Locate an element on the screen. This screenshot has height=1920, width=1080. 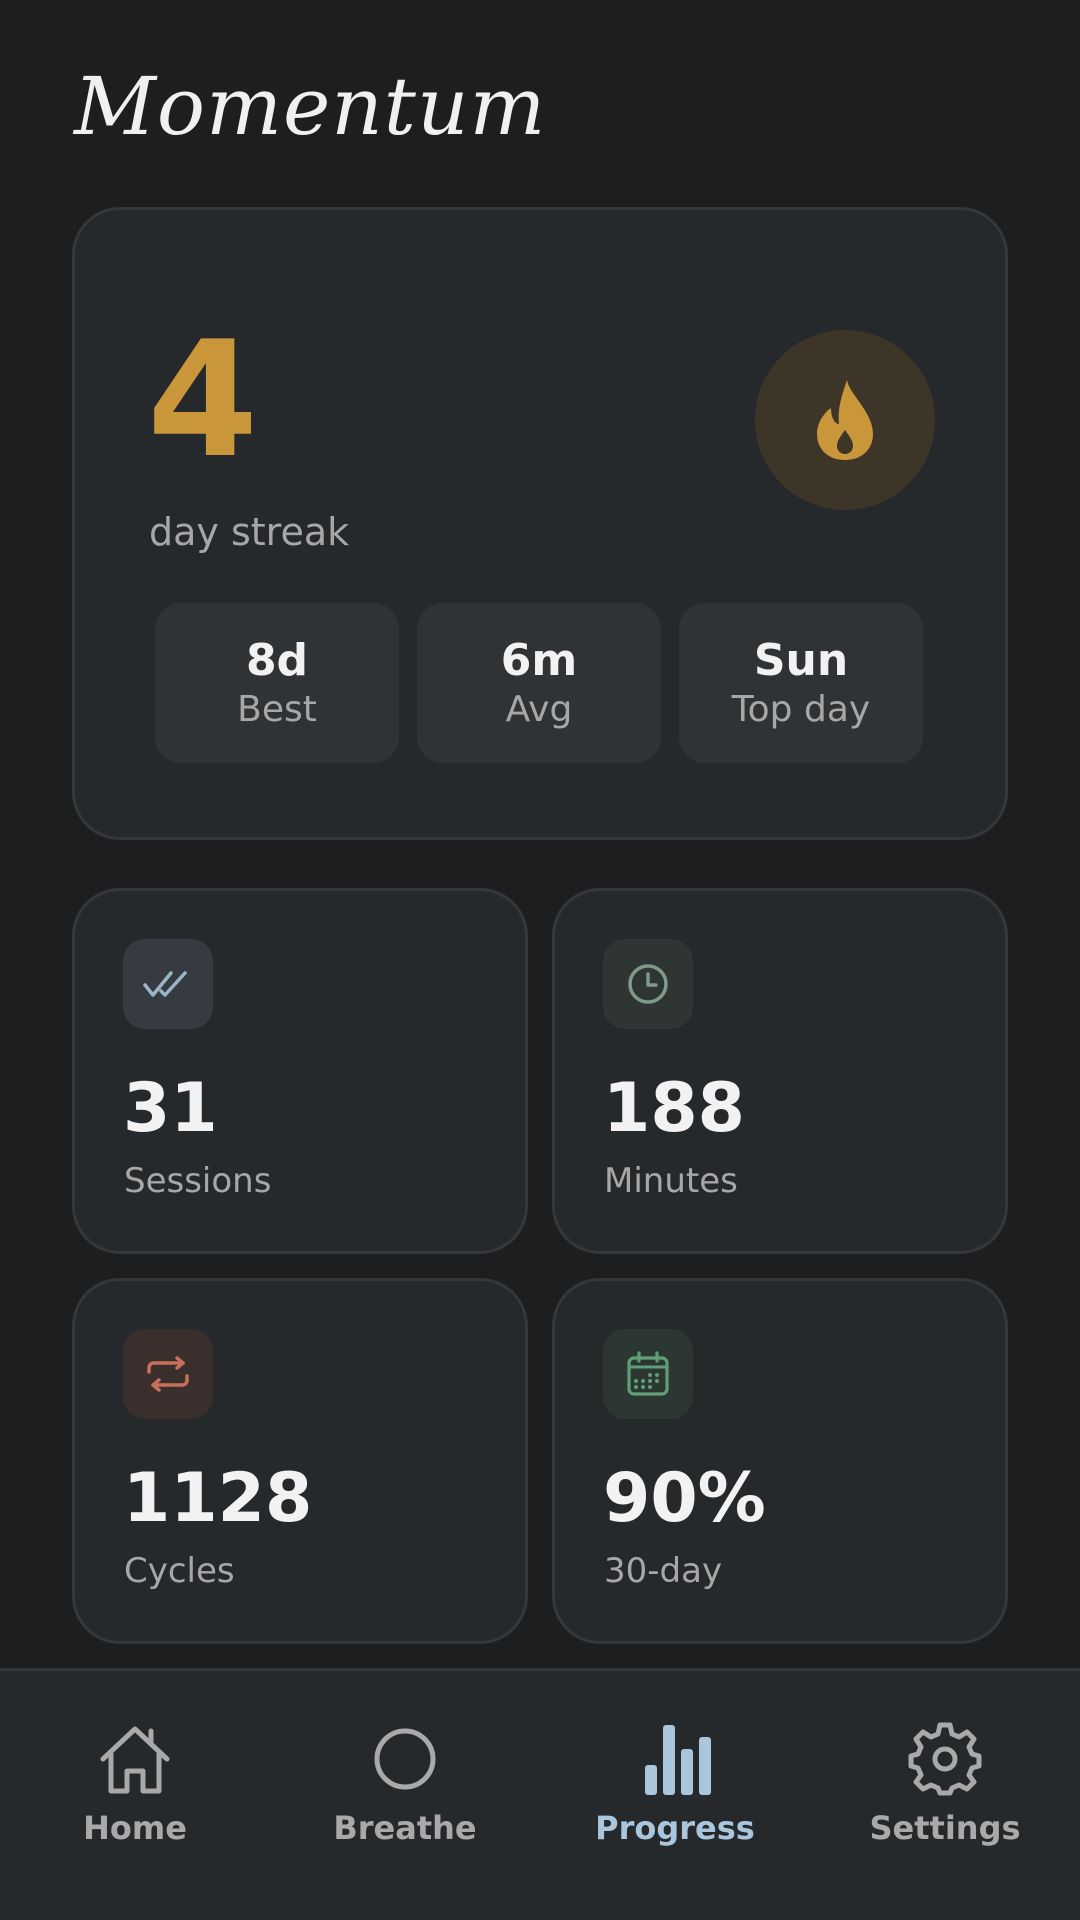
mini-stat-label: Top day is located at coordinates (801, 709).